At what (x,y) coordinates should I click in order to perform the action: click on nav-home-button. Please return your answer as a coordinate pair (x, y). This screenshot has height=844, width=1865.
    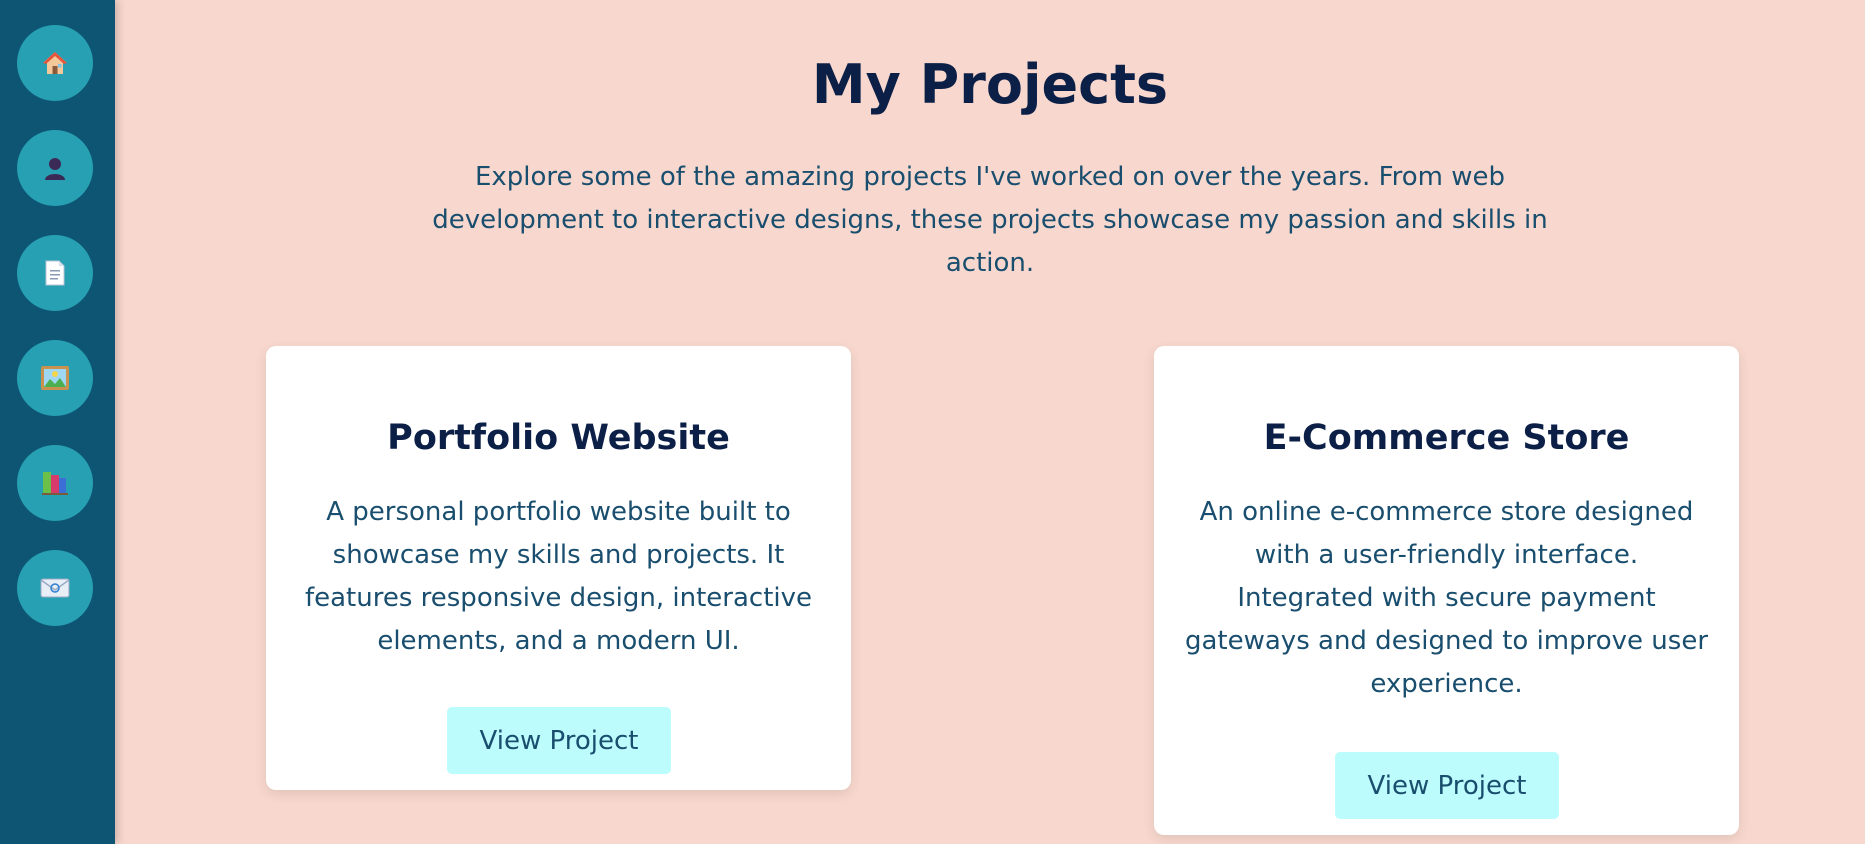
    Looking at the image, I should click on (55, 63).